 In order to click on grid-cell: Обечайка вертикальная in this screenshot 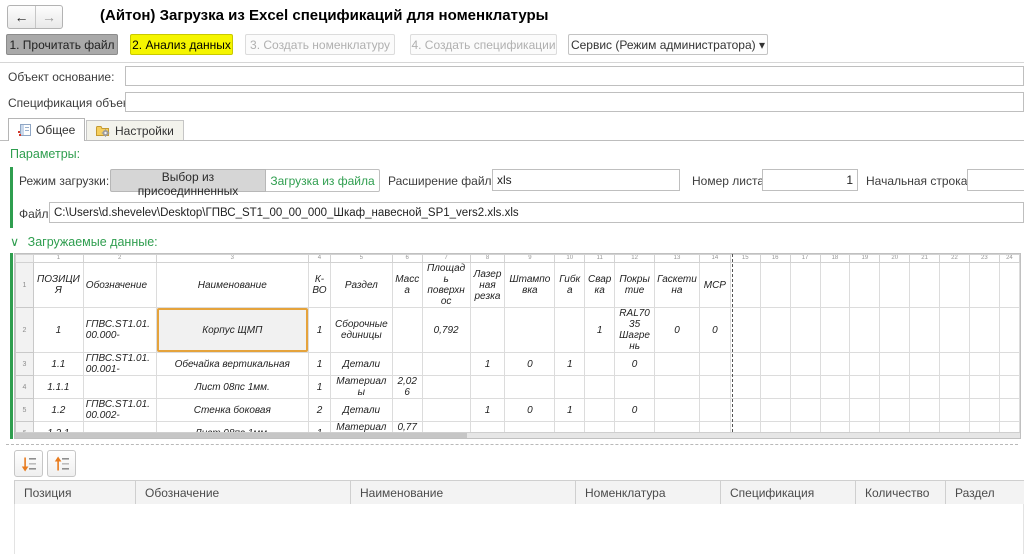, I will do `click(232, 364)`.